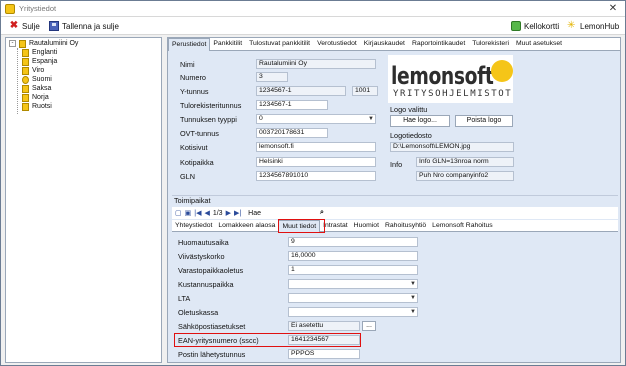  Describe the element at coordinates (292, 105) in the screenshot. I see `tulorekisteritunnus-field: 1234567-1` at that location.